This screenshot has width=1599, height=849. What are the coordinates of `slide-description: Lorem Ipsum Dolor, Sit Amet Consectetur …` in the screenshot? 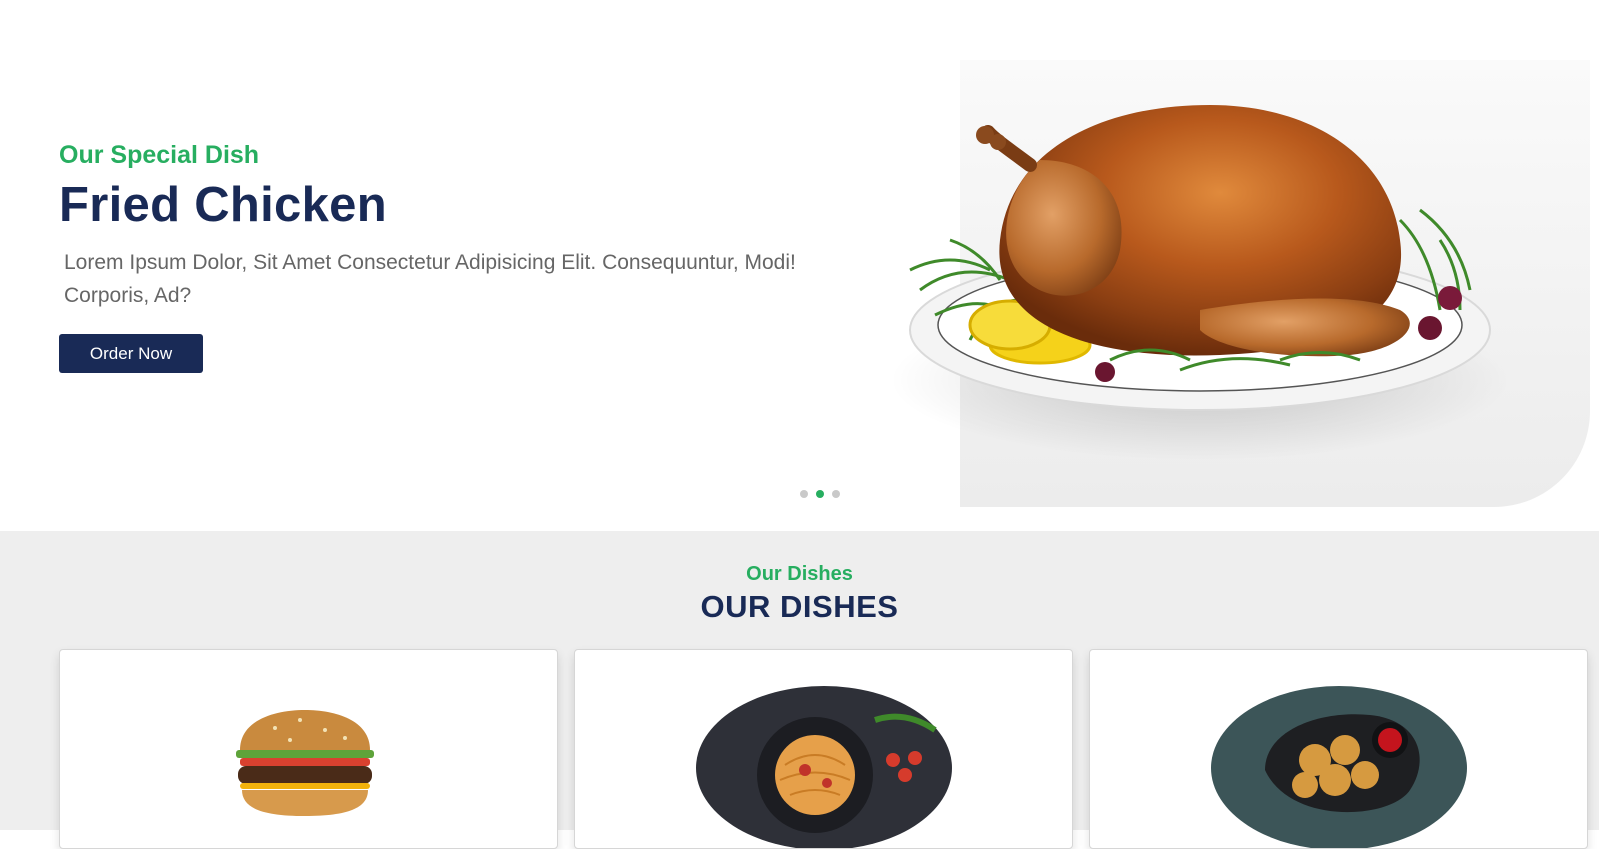 It's located at (430, 279).